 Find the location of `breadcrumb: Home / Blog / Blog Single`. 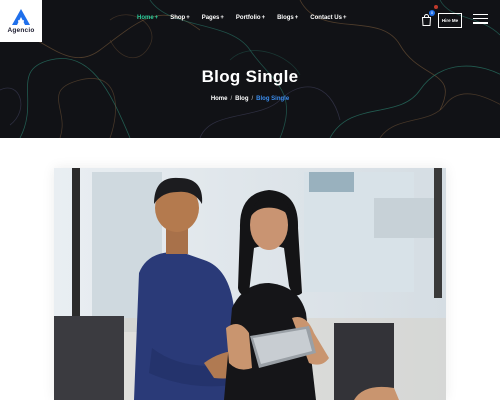

breadcrumb: Home / Blog / Blog Single is located at coordinates (250, 99).